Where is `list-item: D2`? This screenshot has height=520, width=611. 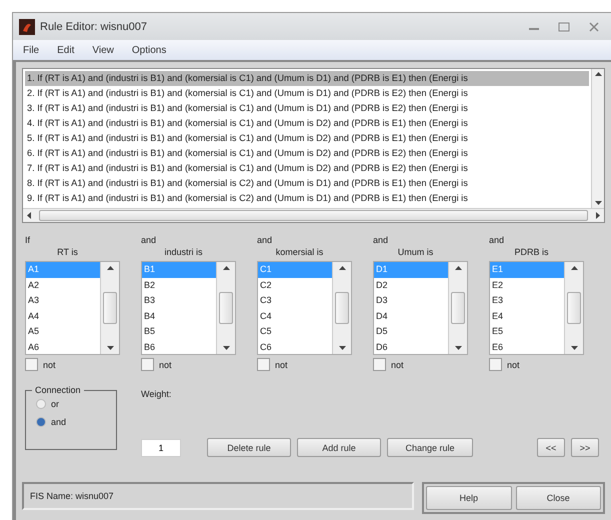 list-item: D2 is located at coordinates (411, 285).